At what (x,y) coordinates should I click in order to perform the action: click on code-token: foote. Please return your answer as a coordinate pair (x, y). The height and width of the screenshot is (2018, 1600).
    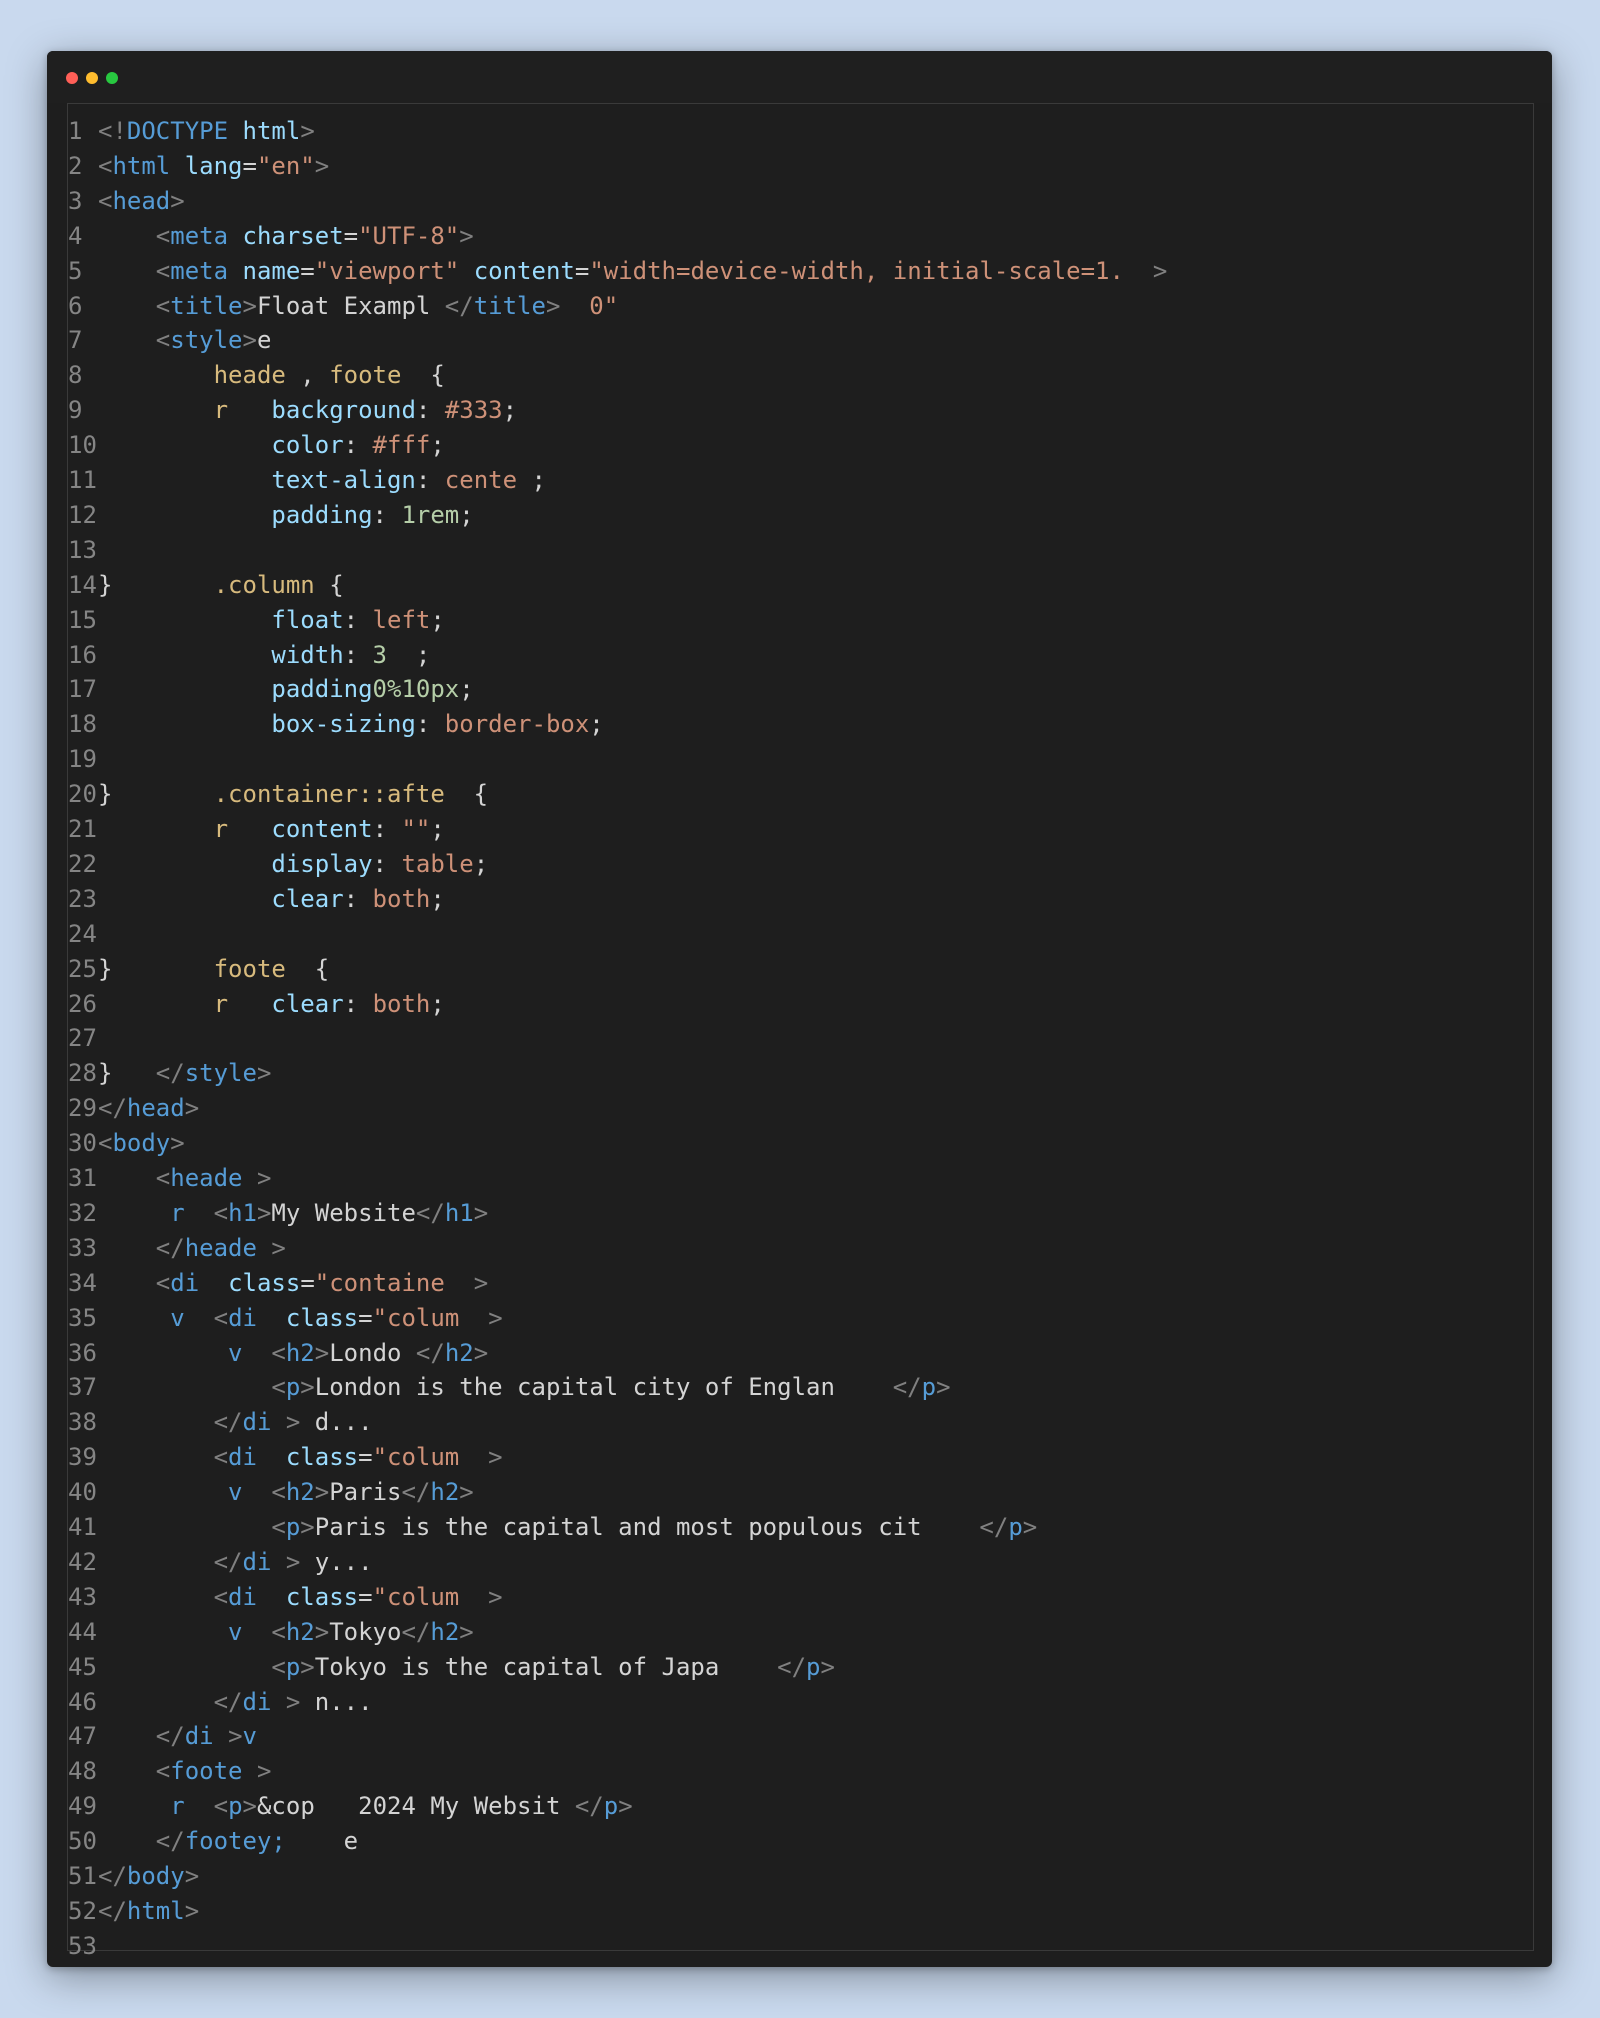
    Looking at the image, I should click on (249, 968).